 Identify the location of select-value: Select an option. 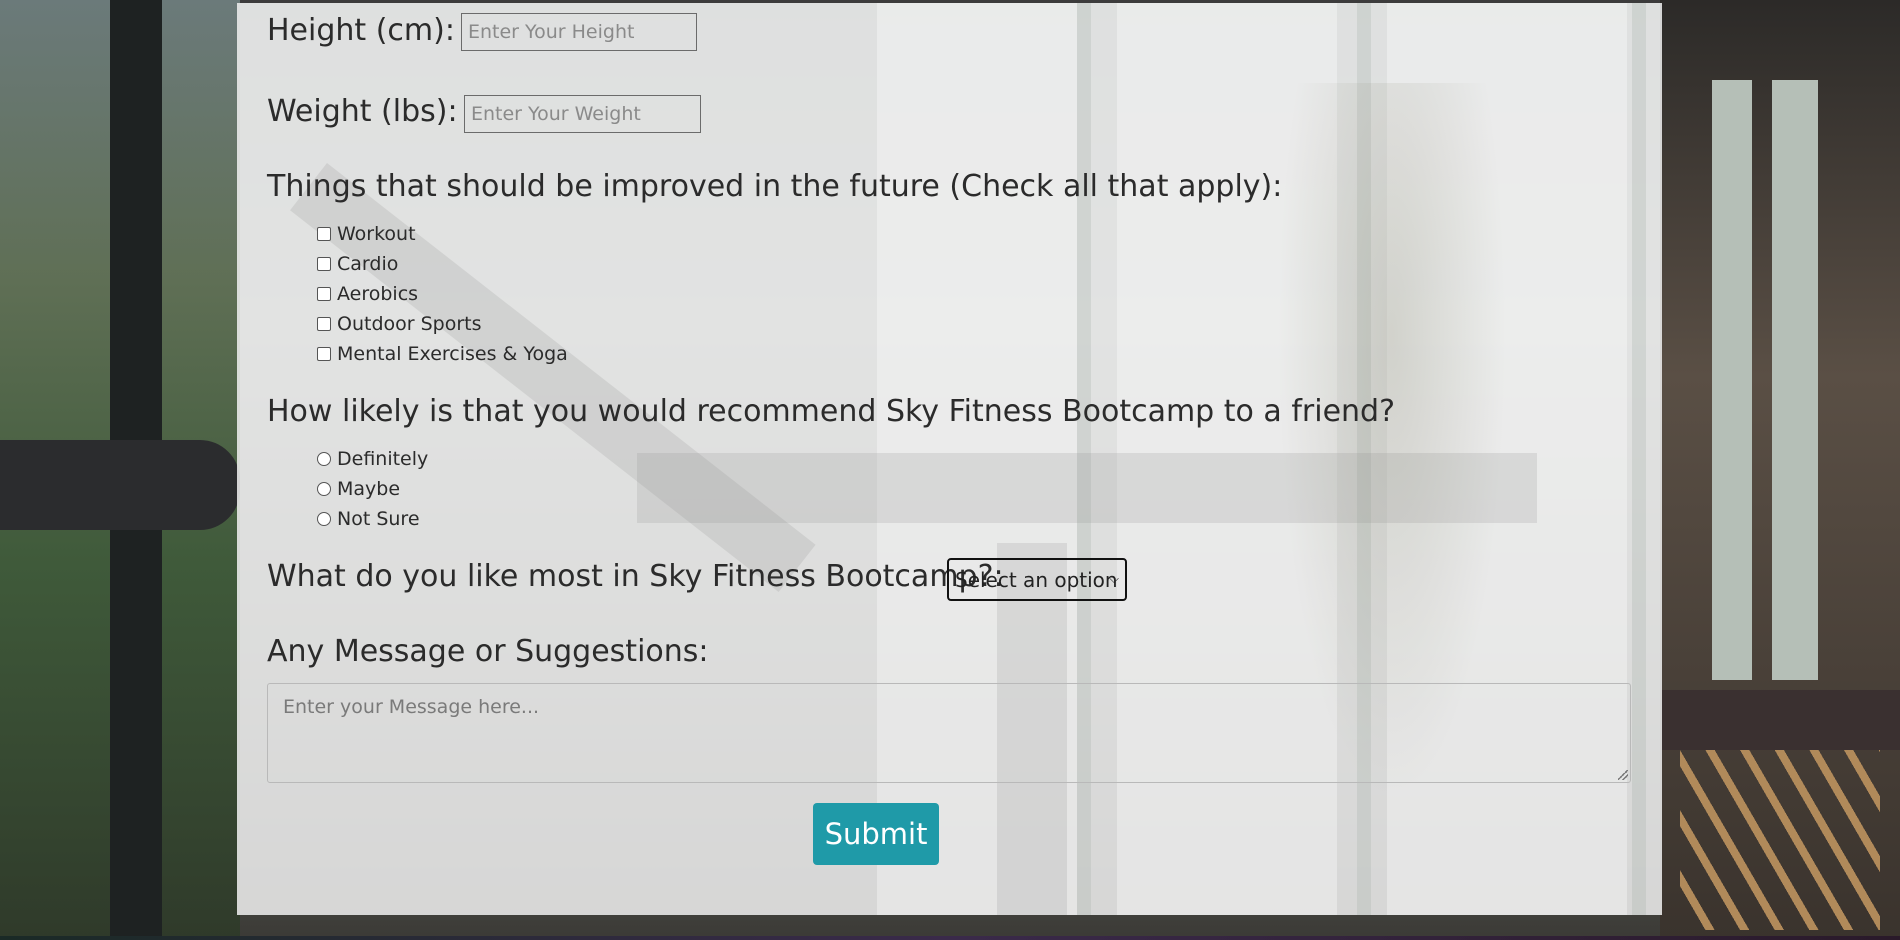
(1036, 580).